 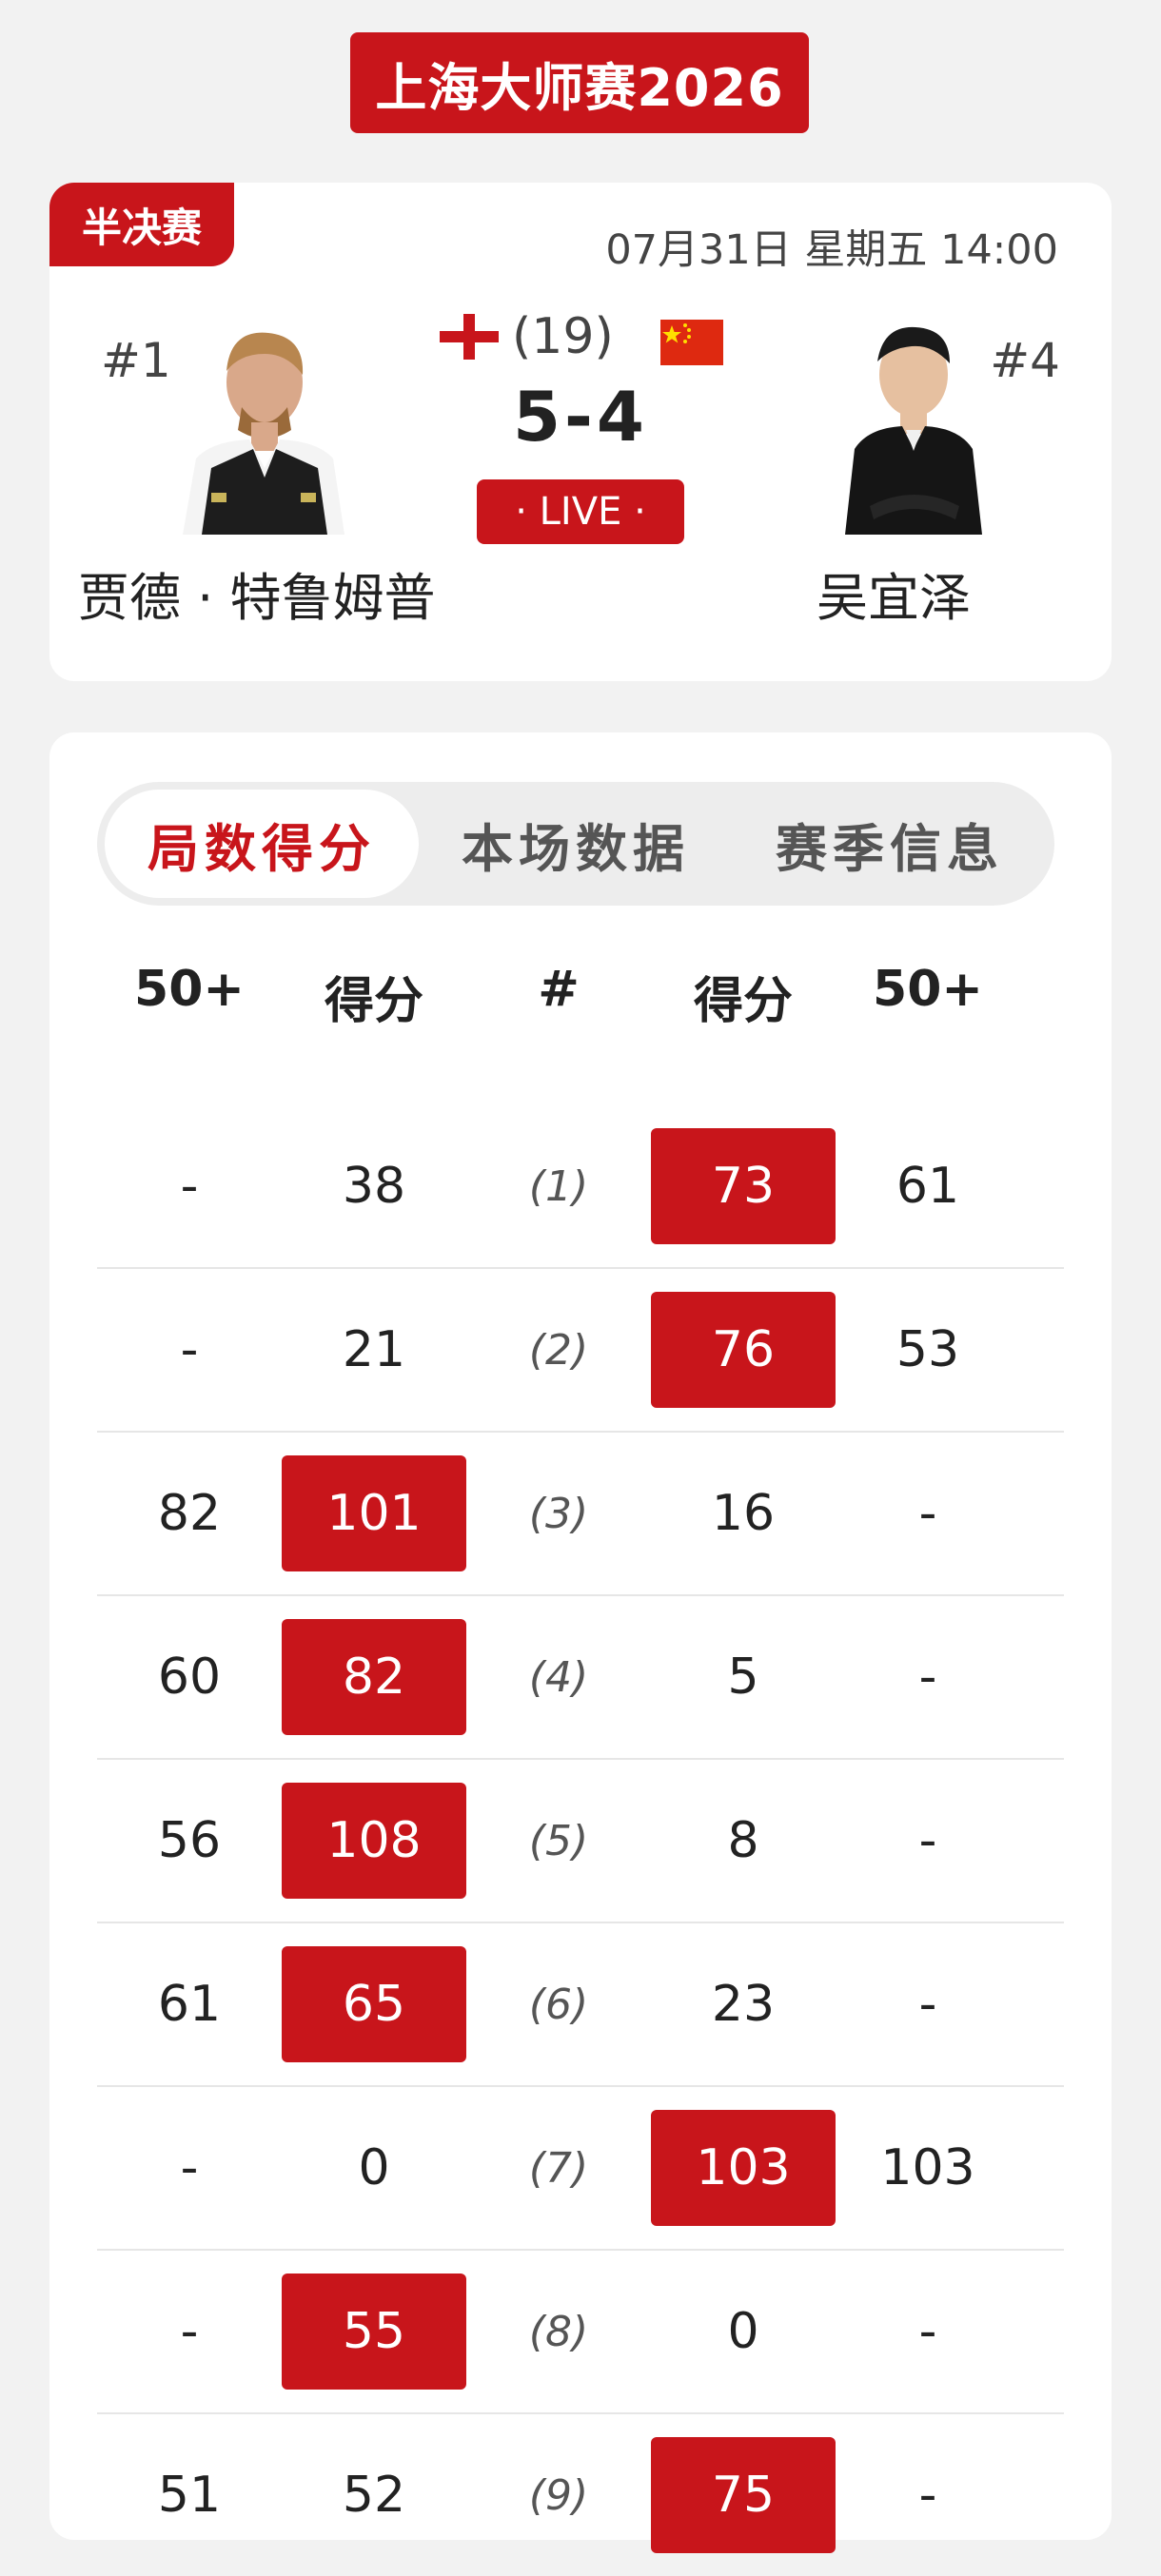 What do you see at coordinates (894, 598) in the screenshot?
I see `player2-name: 吴宜泽` at bounding box center [894, 598].